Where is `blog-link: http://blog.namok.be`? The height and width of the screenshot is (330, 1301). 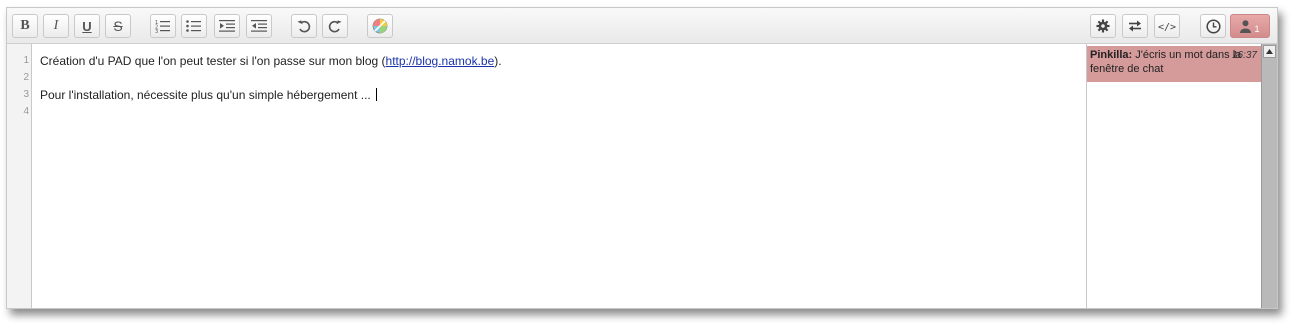
blog-link: http://blog.namok.be is located at coordinates (440, 61).